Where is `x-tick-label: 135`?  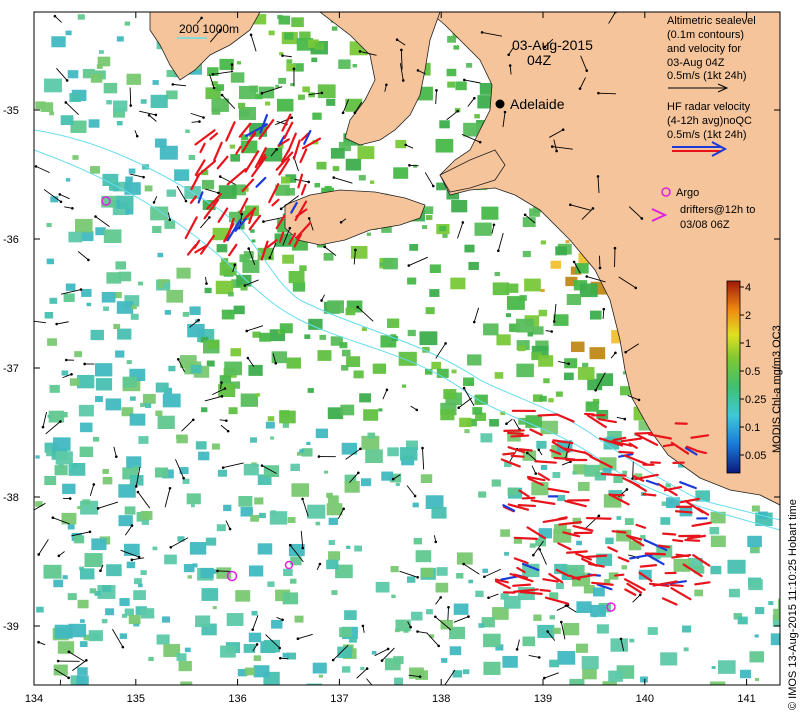
x-tick-label: 135 is located at coordinates (136, 699).